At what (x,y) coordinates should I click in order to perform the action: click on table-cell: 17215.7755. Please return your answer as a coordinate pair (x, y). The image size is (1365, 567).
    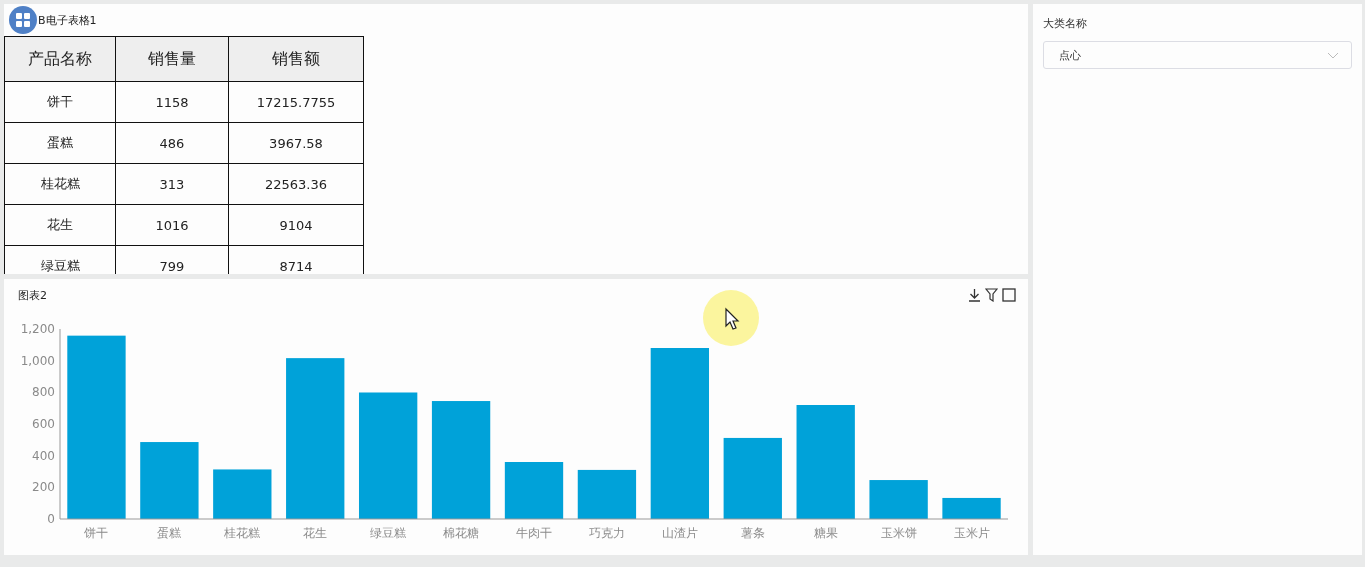
    Looking at the image, I should click on (296, 102).